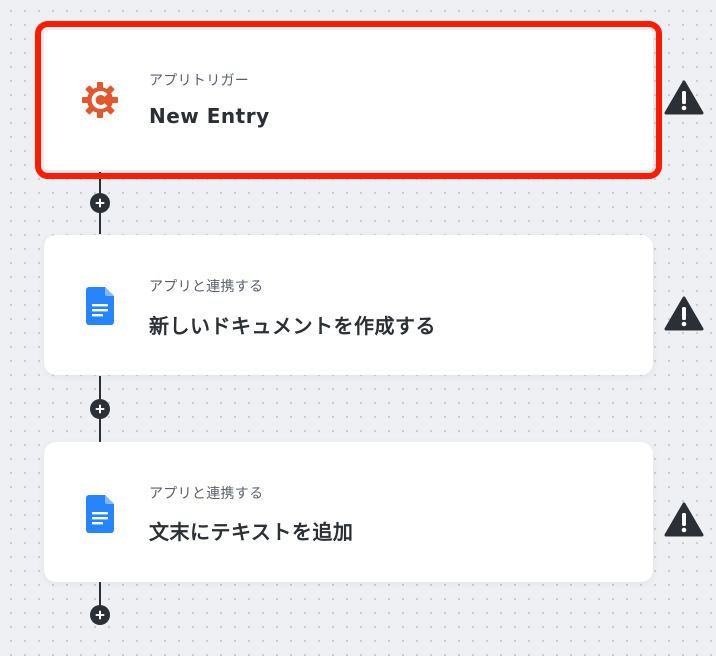  Describe the element at coordinates (100, 100) in the screenshot. I see `gear-c-icon` at that location.